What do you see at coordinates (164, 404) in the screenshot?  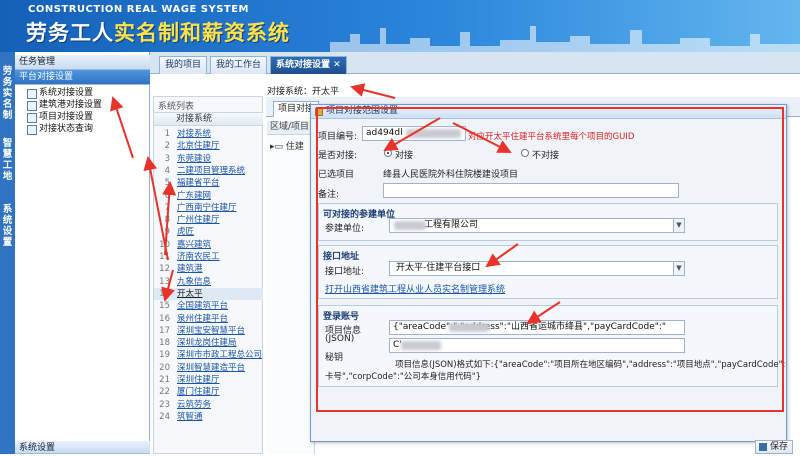 I see `row-number: 23` at bounding box center [164, 404].